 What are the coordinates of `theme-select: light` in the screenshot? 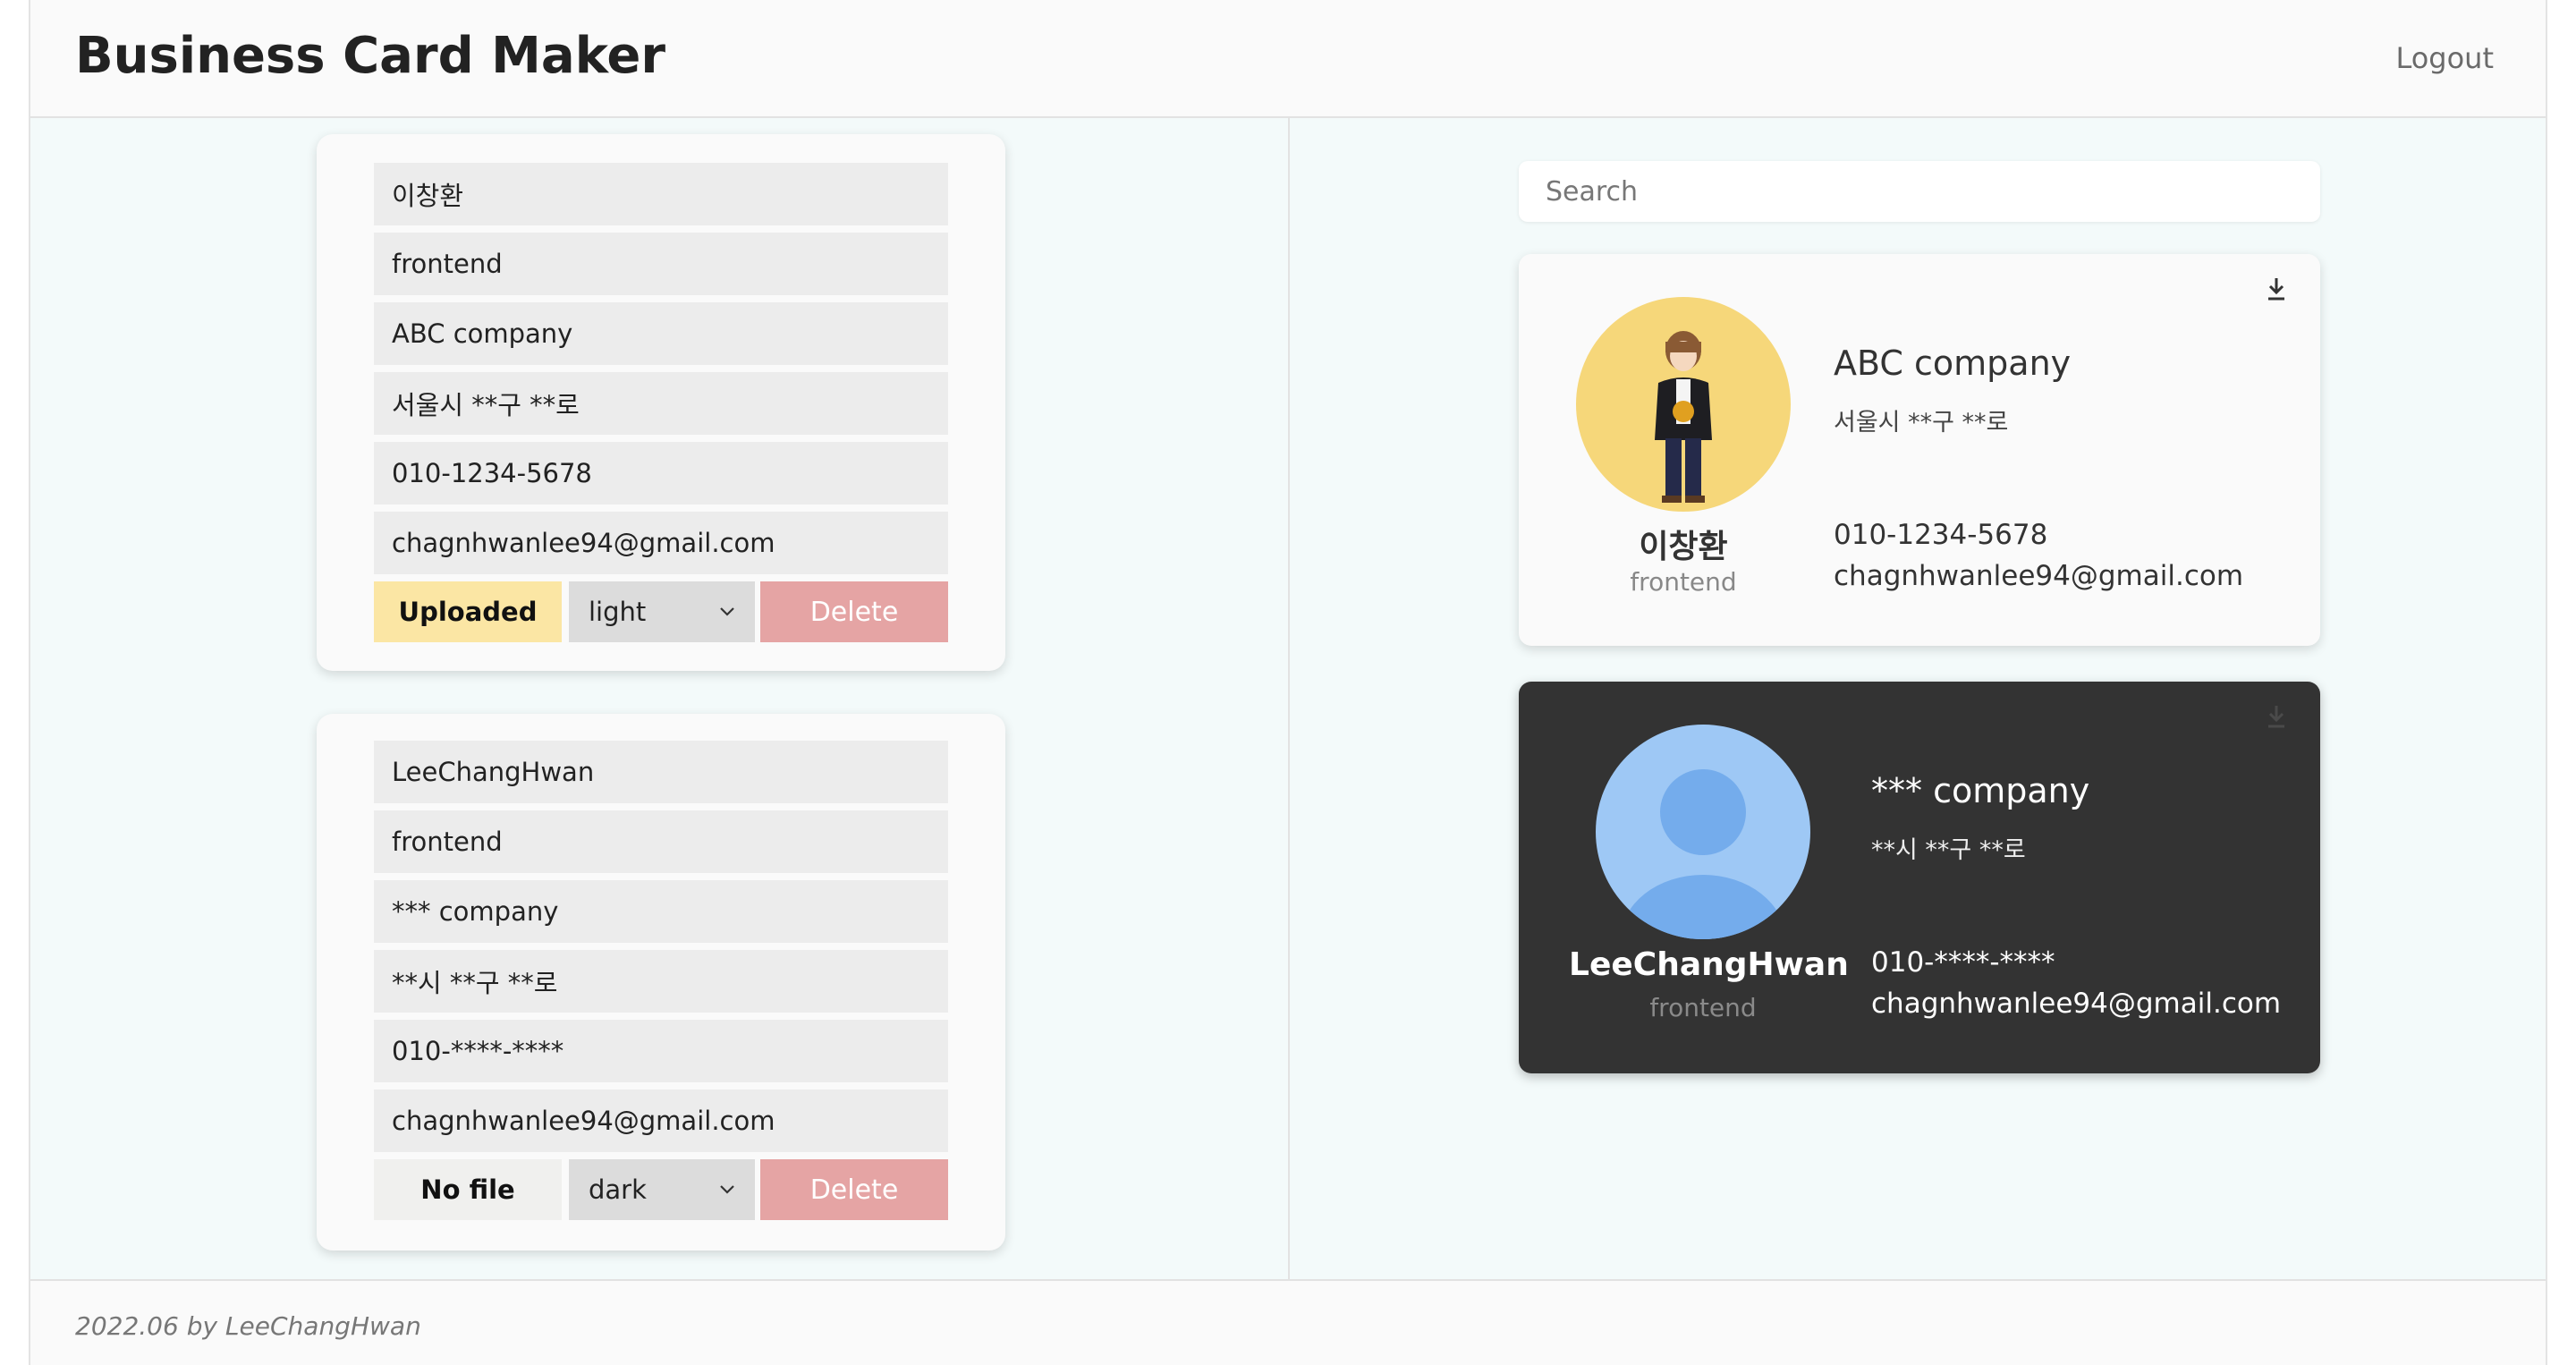 It's located at (662, 611).